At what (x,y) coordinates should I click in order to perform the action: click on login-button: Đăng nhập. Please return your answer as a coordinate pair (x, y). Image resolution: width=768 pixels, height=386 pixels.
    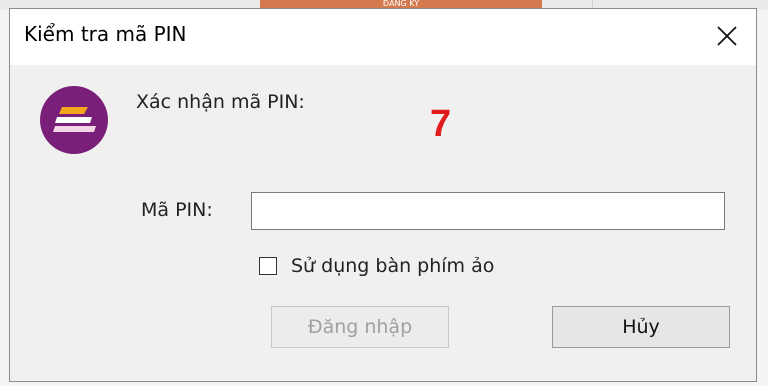
    Looking at the image, I should click on (360, 327).